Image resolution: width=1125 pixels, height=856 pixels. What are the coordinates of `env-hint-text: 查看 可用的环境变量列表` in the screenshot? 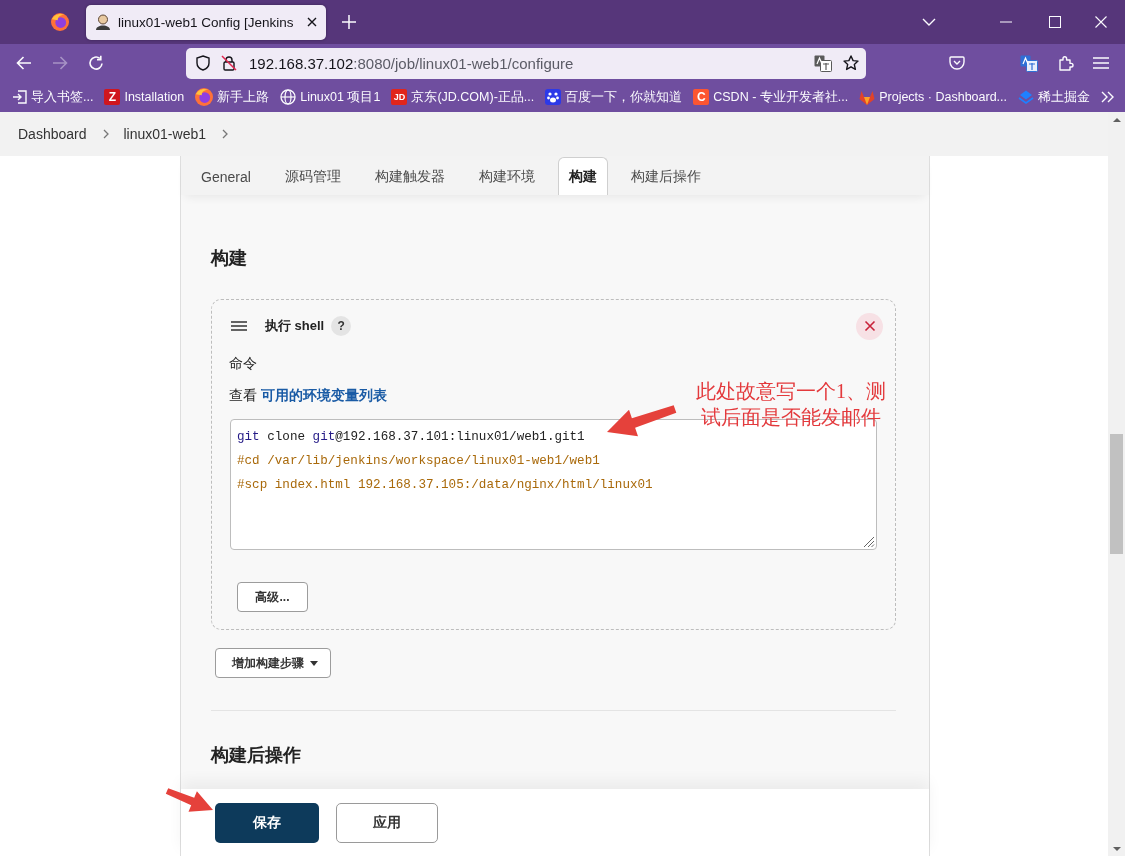 It's located at (308, 395).